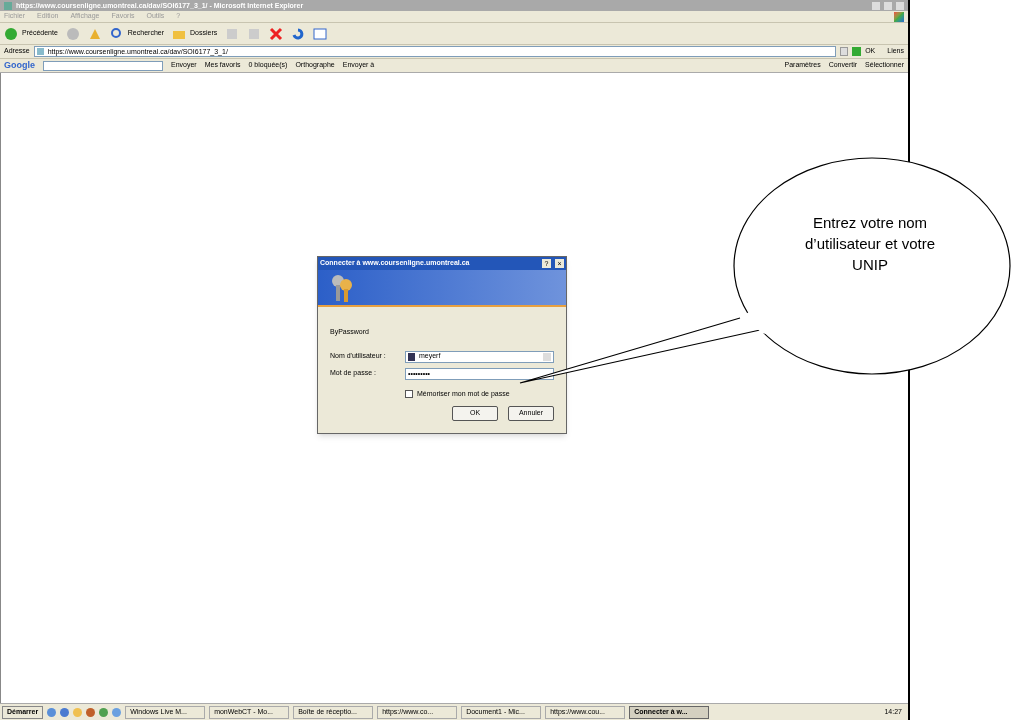 This screenshot has height=723, width=1011. Describe the element at coordinates (19, 65) in the screenshot. I see `google-logo: Google` at that location.